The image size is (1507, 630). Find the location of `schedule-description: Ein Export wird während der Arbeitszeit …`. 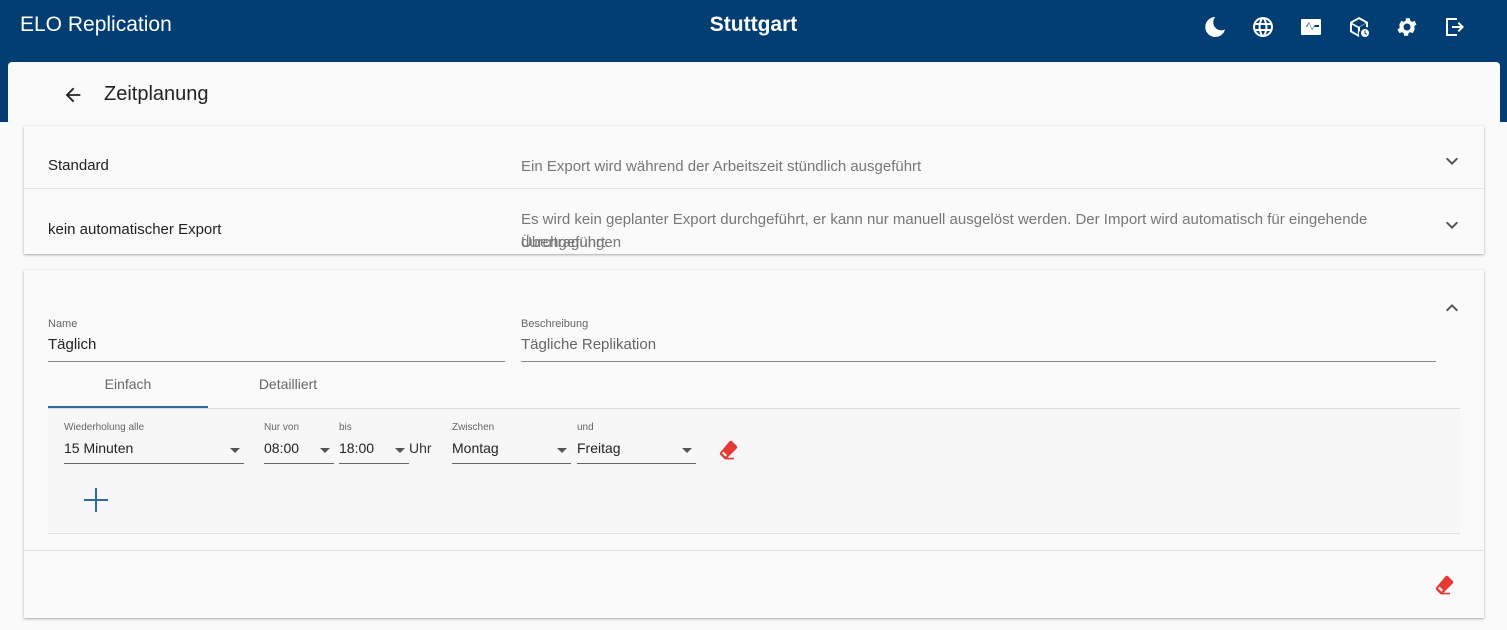

schedule-description: Ein Export wird während der Arbeitszeit … is located at coordinates (721, 166).